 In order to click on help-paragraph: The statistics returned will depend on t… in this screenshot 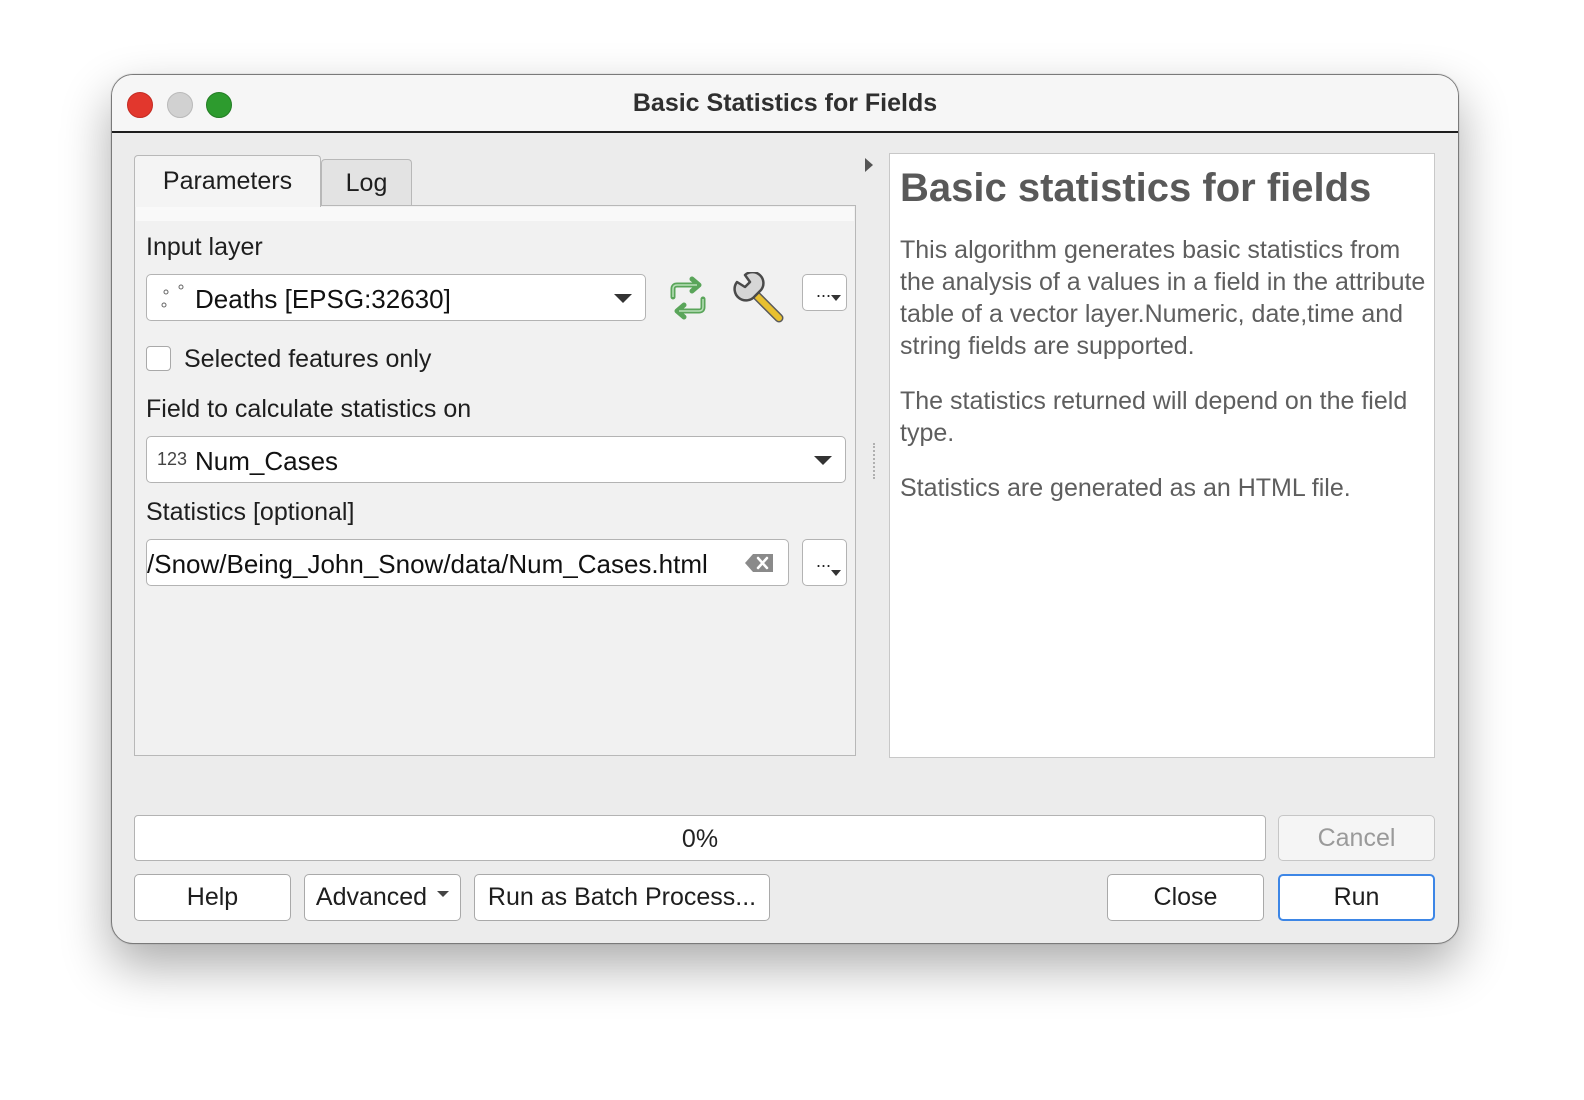, I will do `click(1154, 417)`.